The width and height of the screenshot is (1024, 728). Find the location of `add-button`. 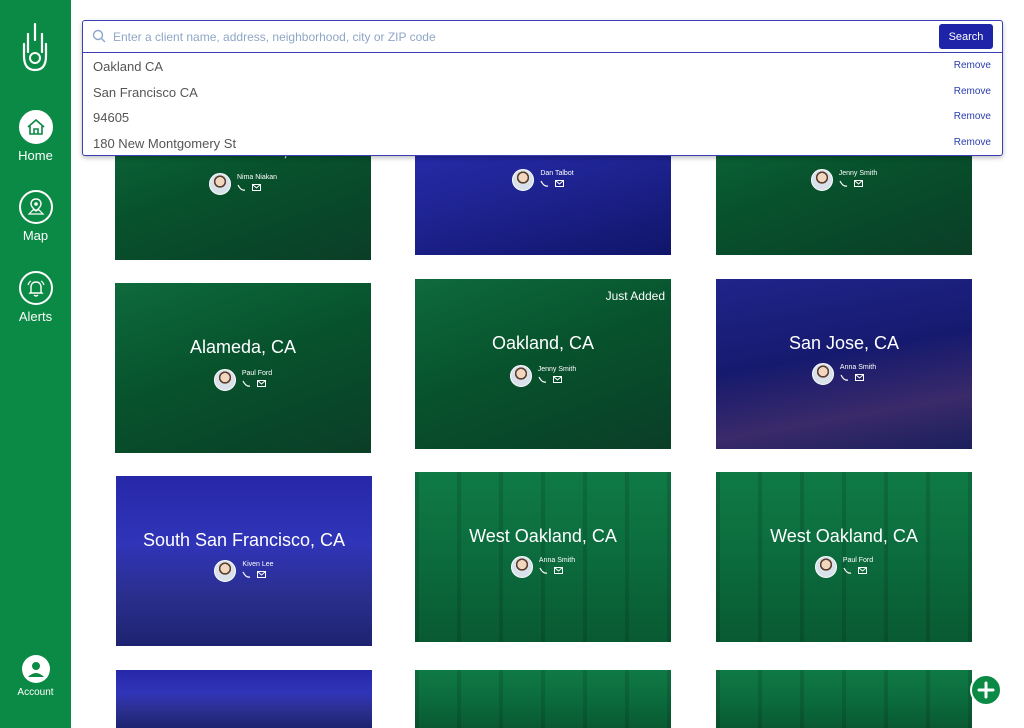

add-button is located at coordinates (986, 690).